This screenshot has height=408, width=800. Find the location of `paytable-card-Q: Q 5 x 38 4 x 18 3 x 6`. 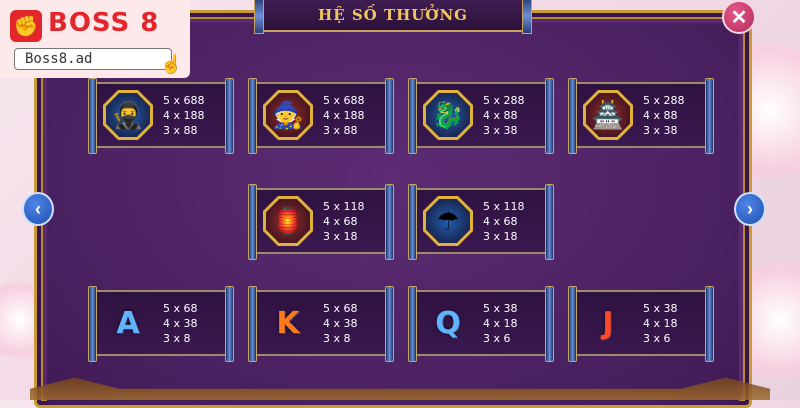

paytable-card-Q: Q 5 x 38 4 x 18 3 x 6 is located at coordinates (481, 324).